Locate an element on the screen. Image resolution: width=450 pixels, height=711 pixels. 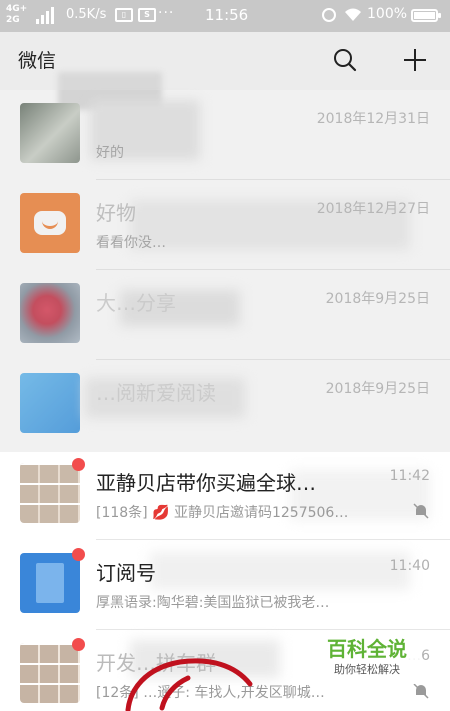
chat-name: 订阅号 is located at coordinates (126, 573).